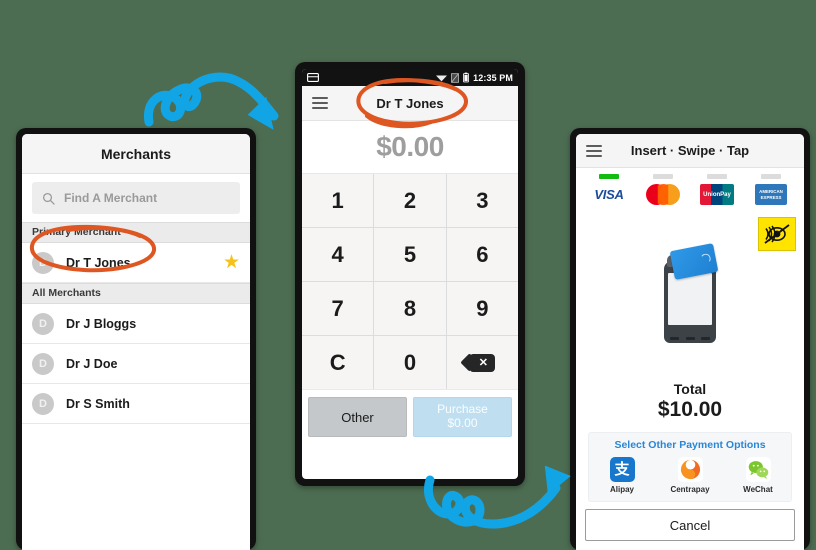  I want to click on merchants-titlebar: Merchants, so click(136, 154).